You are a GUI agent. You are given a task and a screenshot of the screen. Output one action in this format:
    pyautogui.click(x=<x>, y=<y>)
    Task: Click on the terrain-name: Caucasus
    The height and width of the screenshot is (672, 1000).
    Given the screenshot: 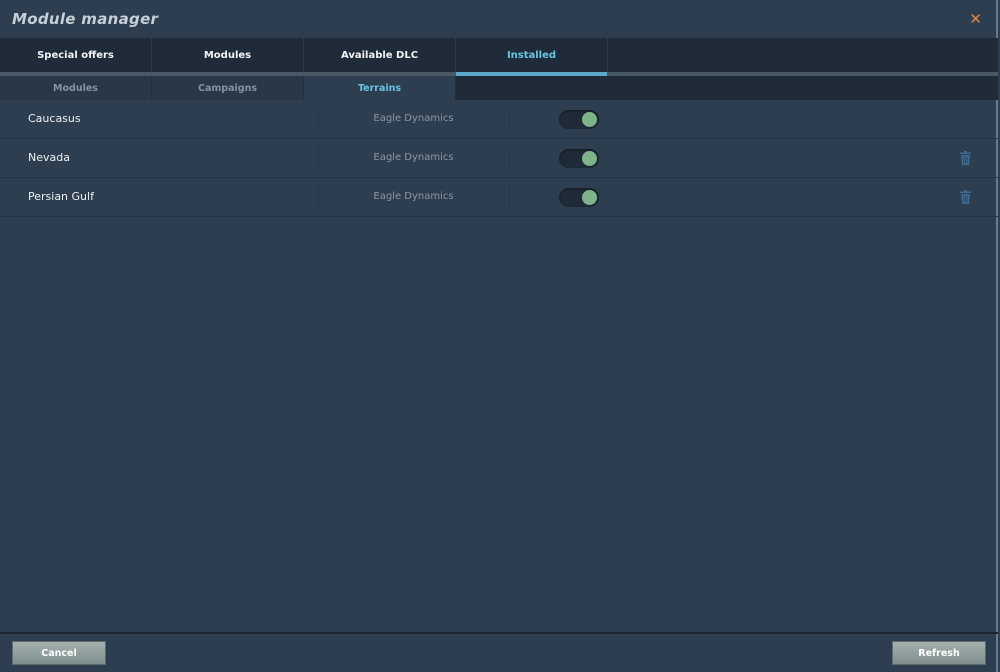 What is the action you would take?
    pyautogui.click(x=54, y=118)
    